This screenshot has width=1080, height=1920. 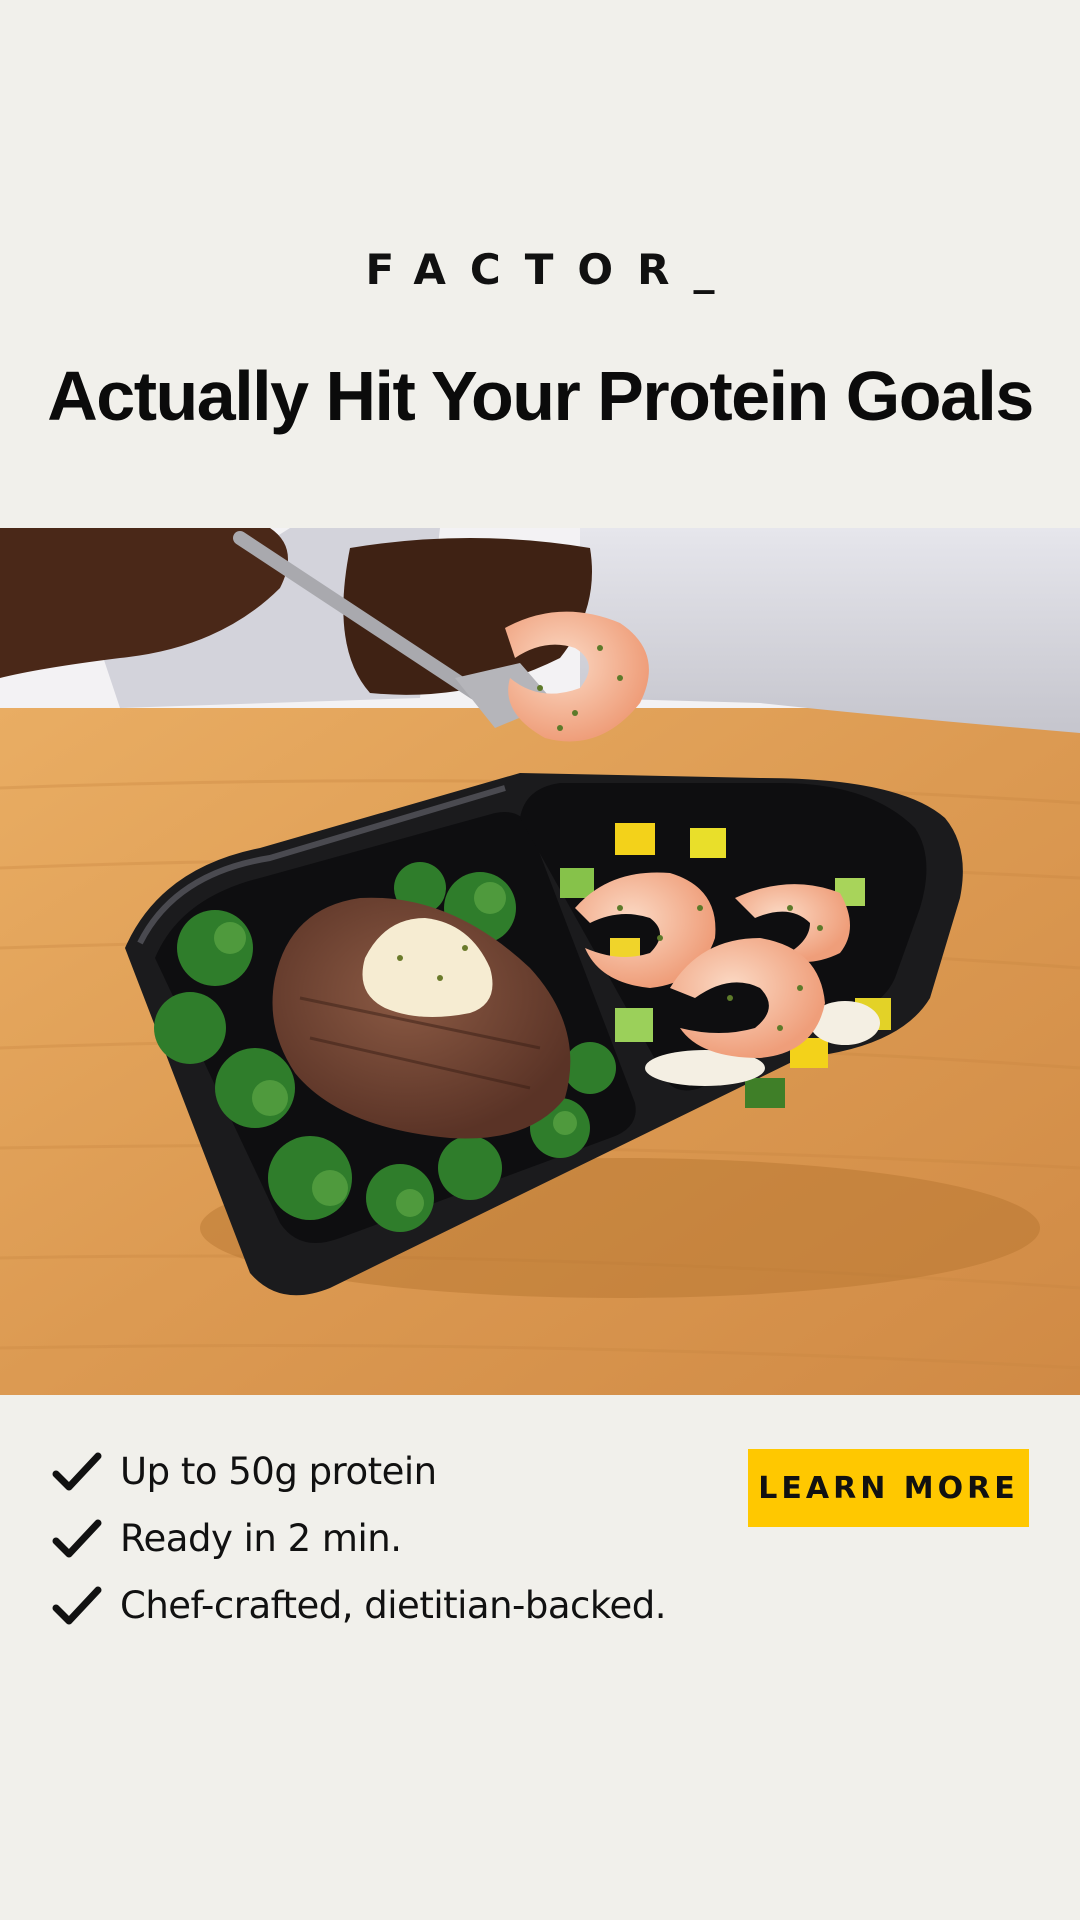 I want to click on factor-logo: FACTOR_, so click(x=552, y=269).